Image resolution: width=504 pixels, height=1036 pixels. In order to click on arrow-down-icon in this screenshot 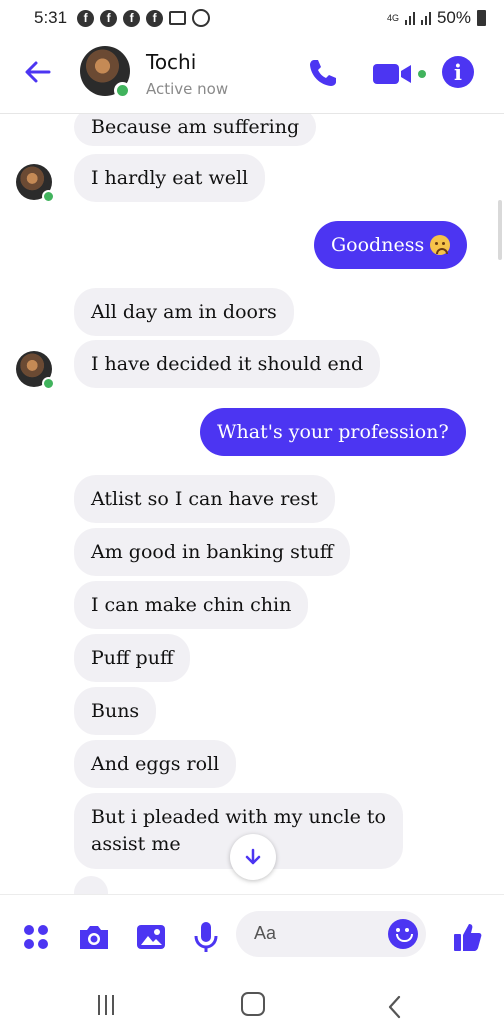, I will do `click(253, 856)`.